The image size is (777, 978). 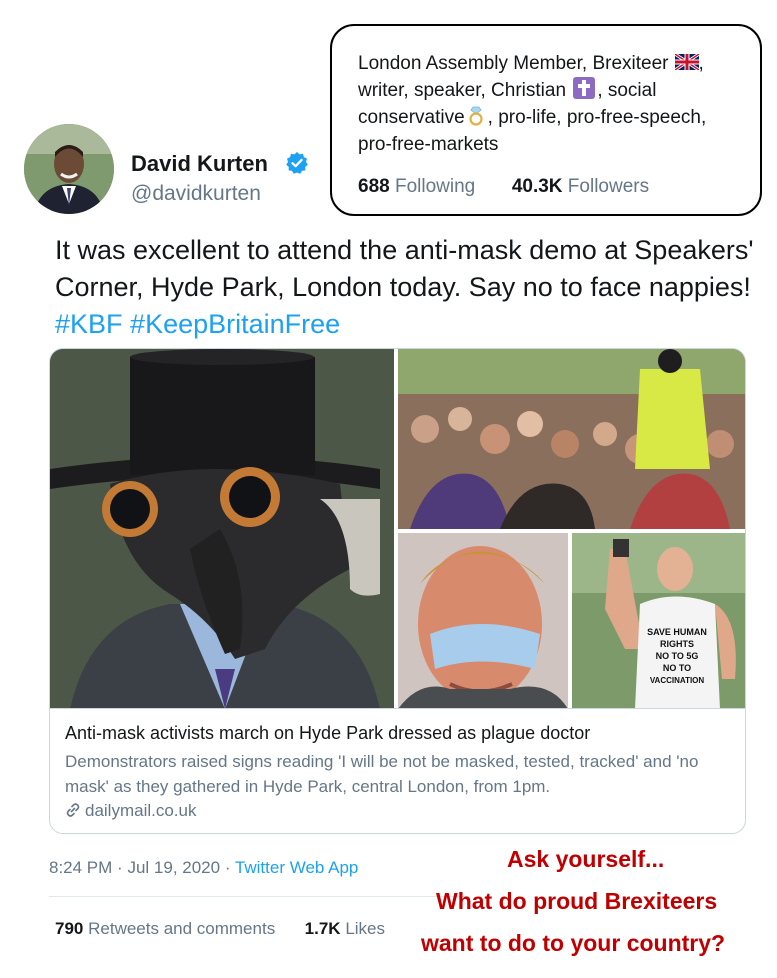 I want to click on followers-count: 40.3K, so click(x=537, y=186).